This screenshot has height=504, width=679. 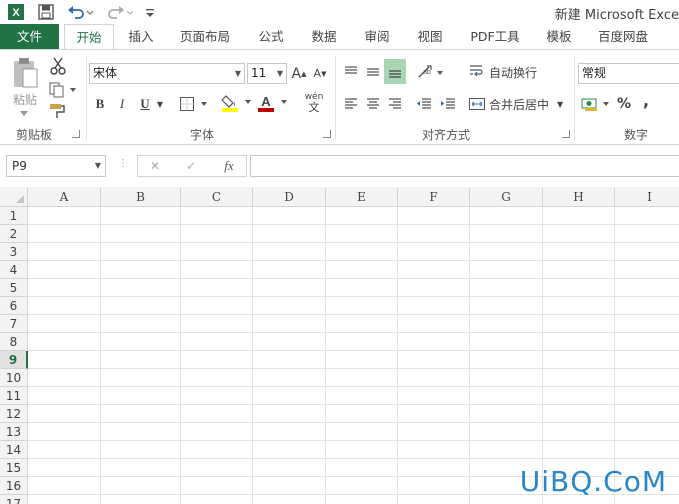 What do you see at coordinates (14, 234) in the screenshot?
I see `row-header-2: 2` at bounding box center [14, 234].